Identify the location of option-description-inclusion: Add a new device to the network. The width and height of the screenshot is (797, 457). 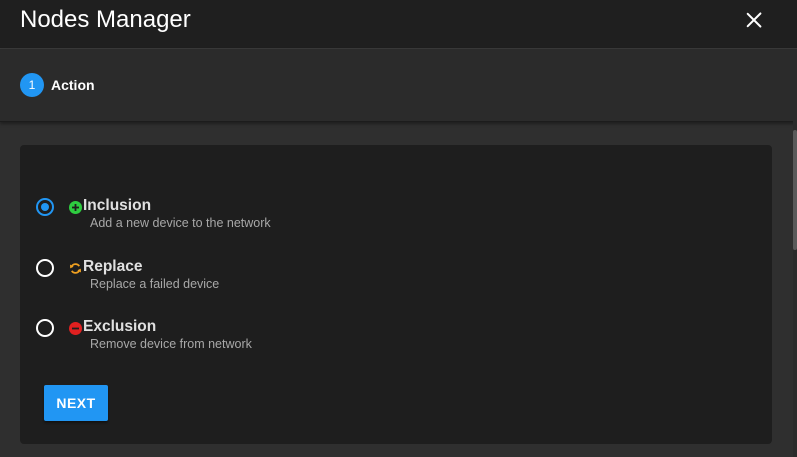
(180, 223).